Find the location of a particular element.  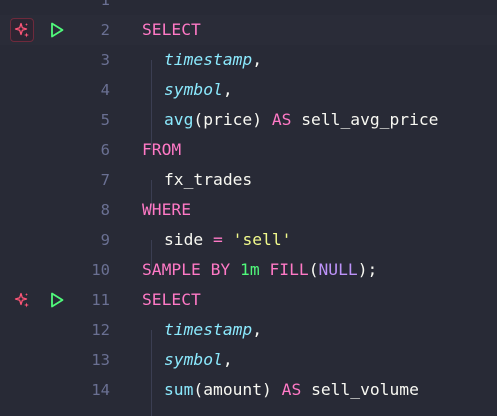

code-line: 10 SAMPLE BY 1m FILL(NULL); is located at coordinates (248, 270).